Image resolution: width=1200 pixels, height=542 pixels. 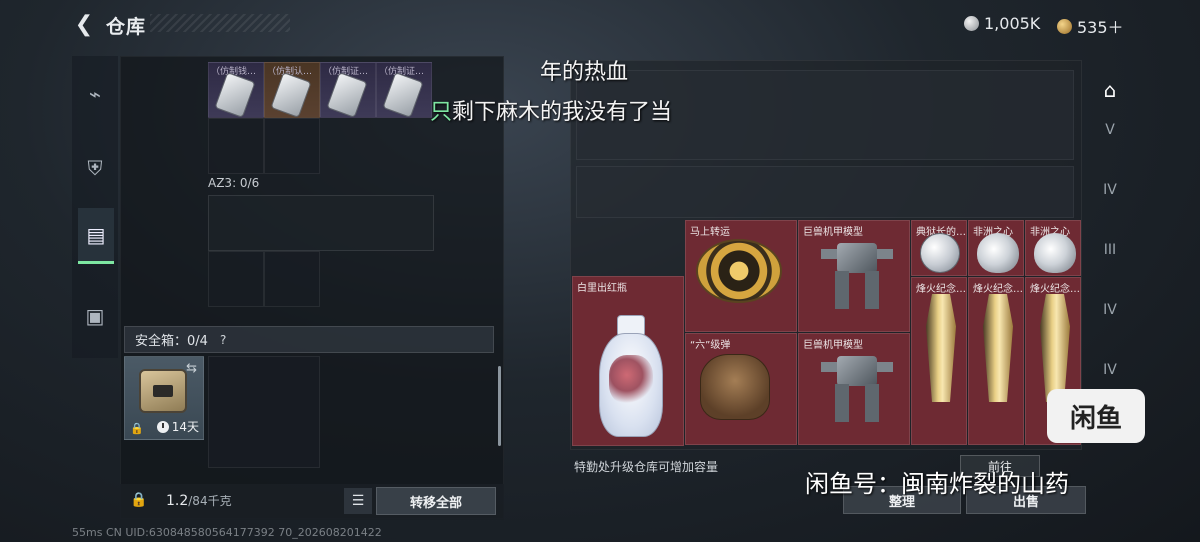 I want to click on list-icon: ☰, so click(x=358, y=501).